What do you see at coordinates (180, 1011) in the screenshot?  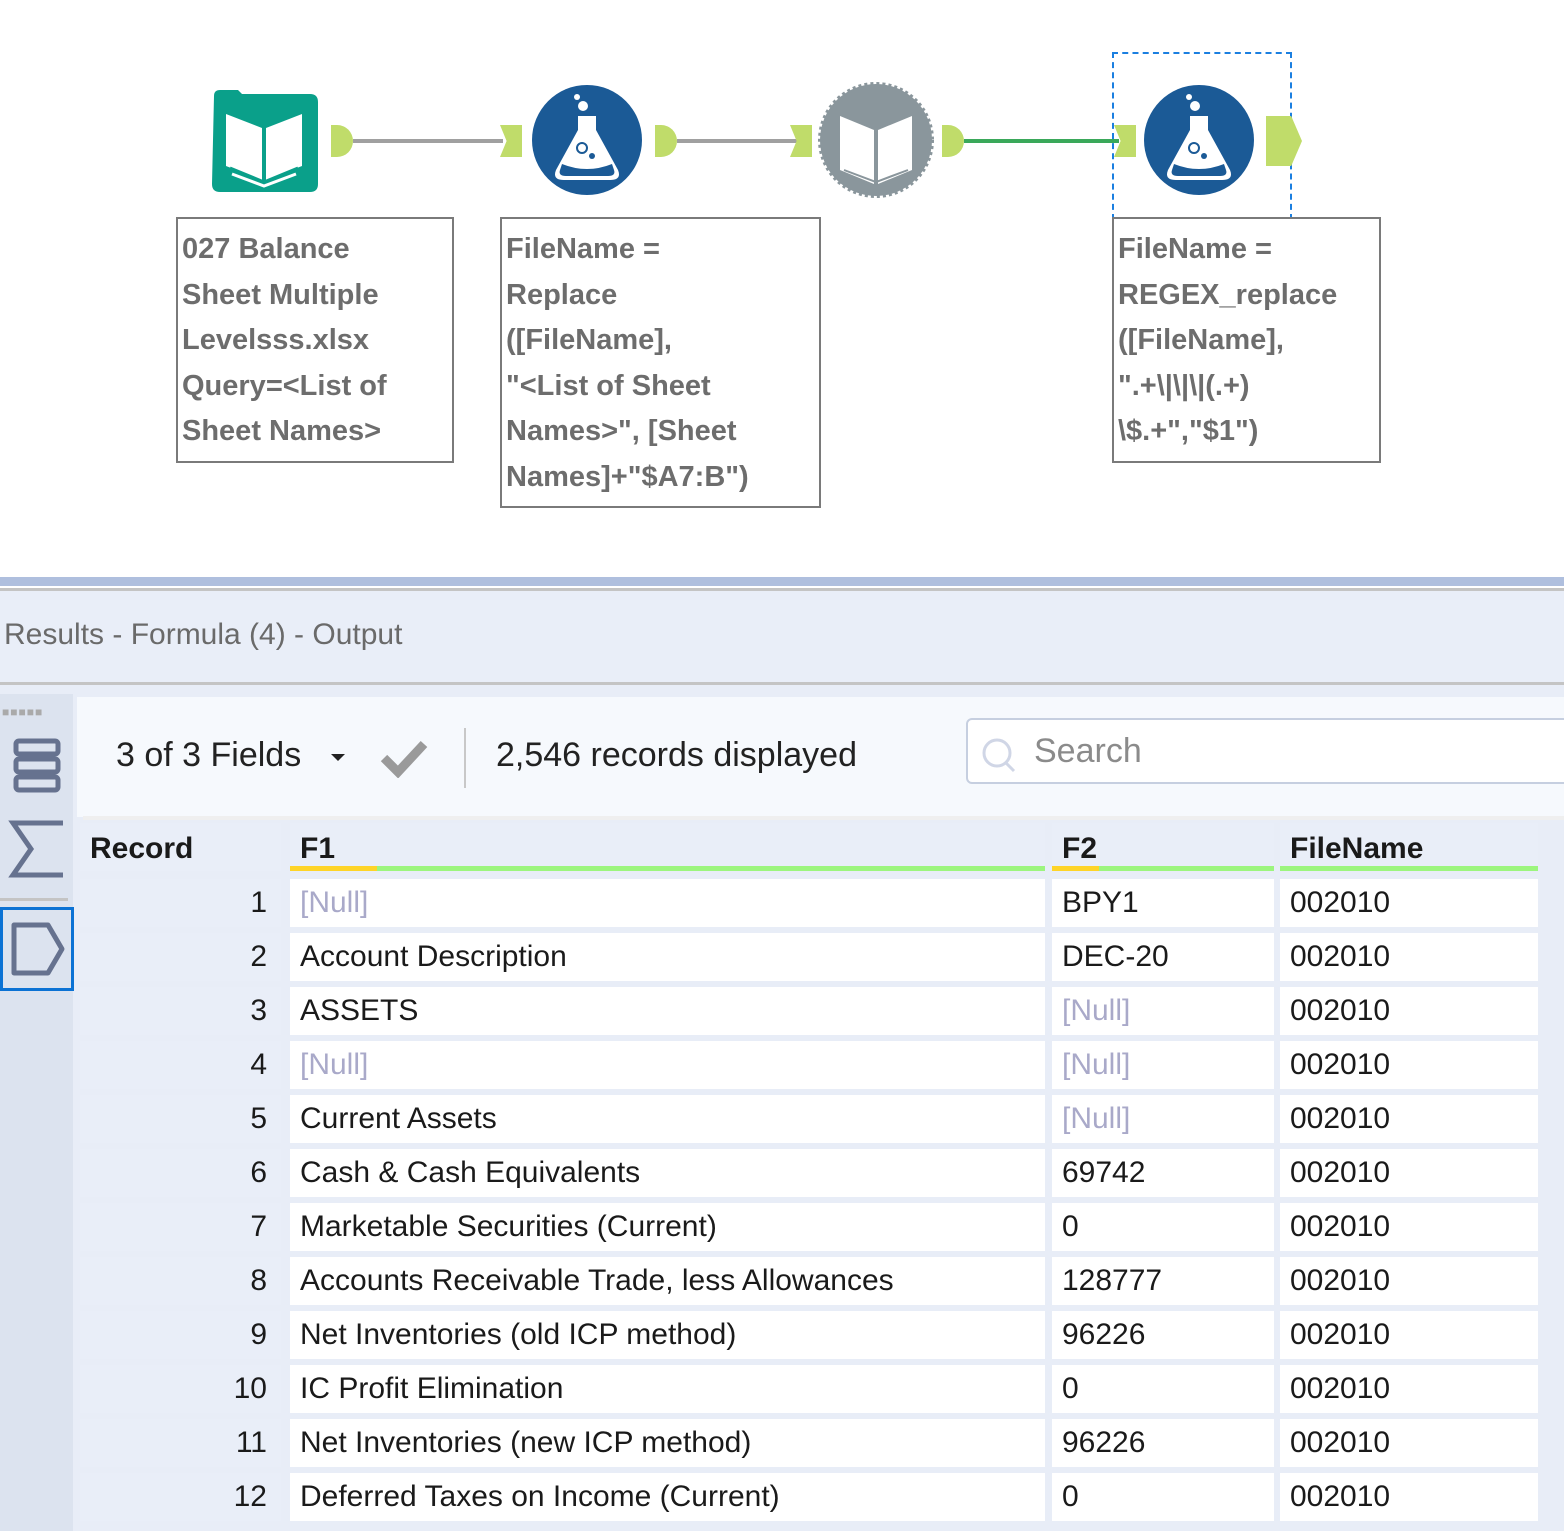 I see `cell-record: 3` at bounding box center [180, 1011].